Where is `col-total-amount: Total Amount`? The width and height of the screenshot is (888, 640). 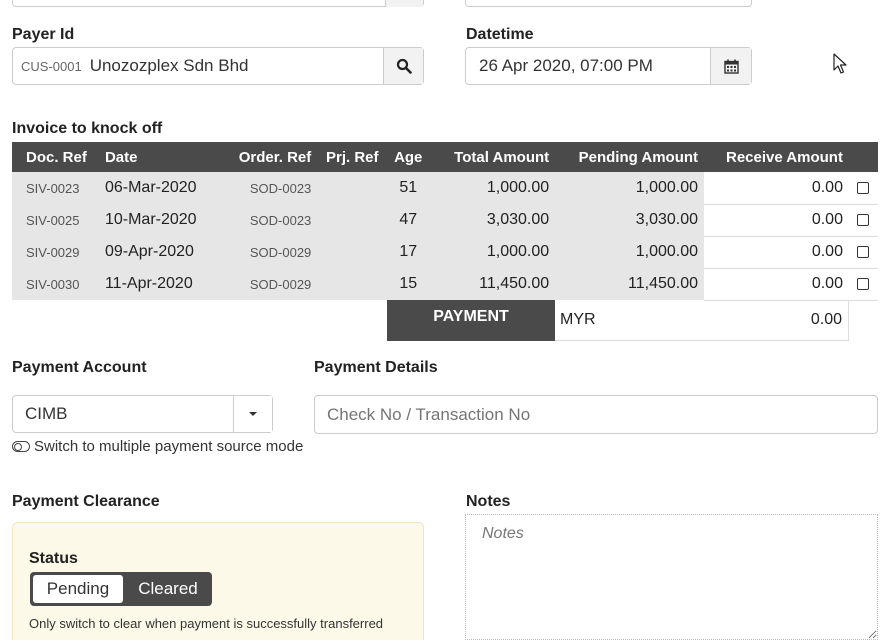
col-total-amount: Total Amount is located at coordinates (492, 157).